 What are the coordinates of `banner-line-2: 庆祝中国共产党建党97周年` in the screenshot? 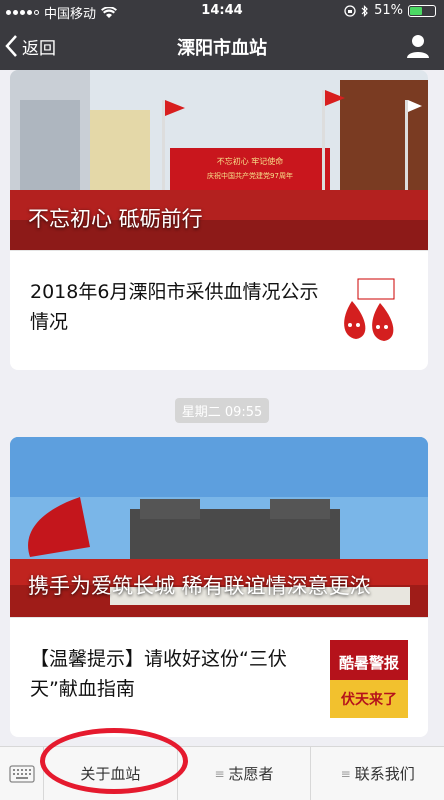 It's located at (250, 175).